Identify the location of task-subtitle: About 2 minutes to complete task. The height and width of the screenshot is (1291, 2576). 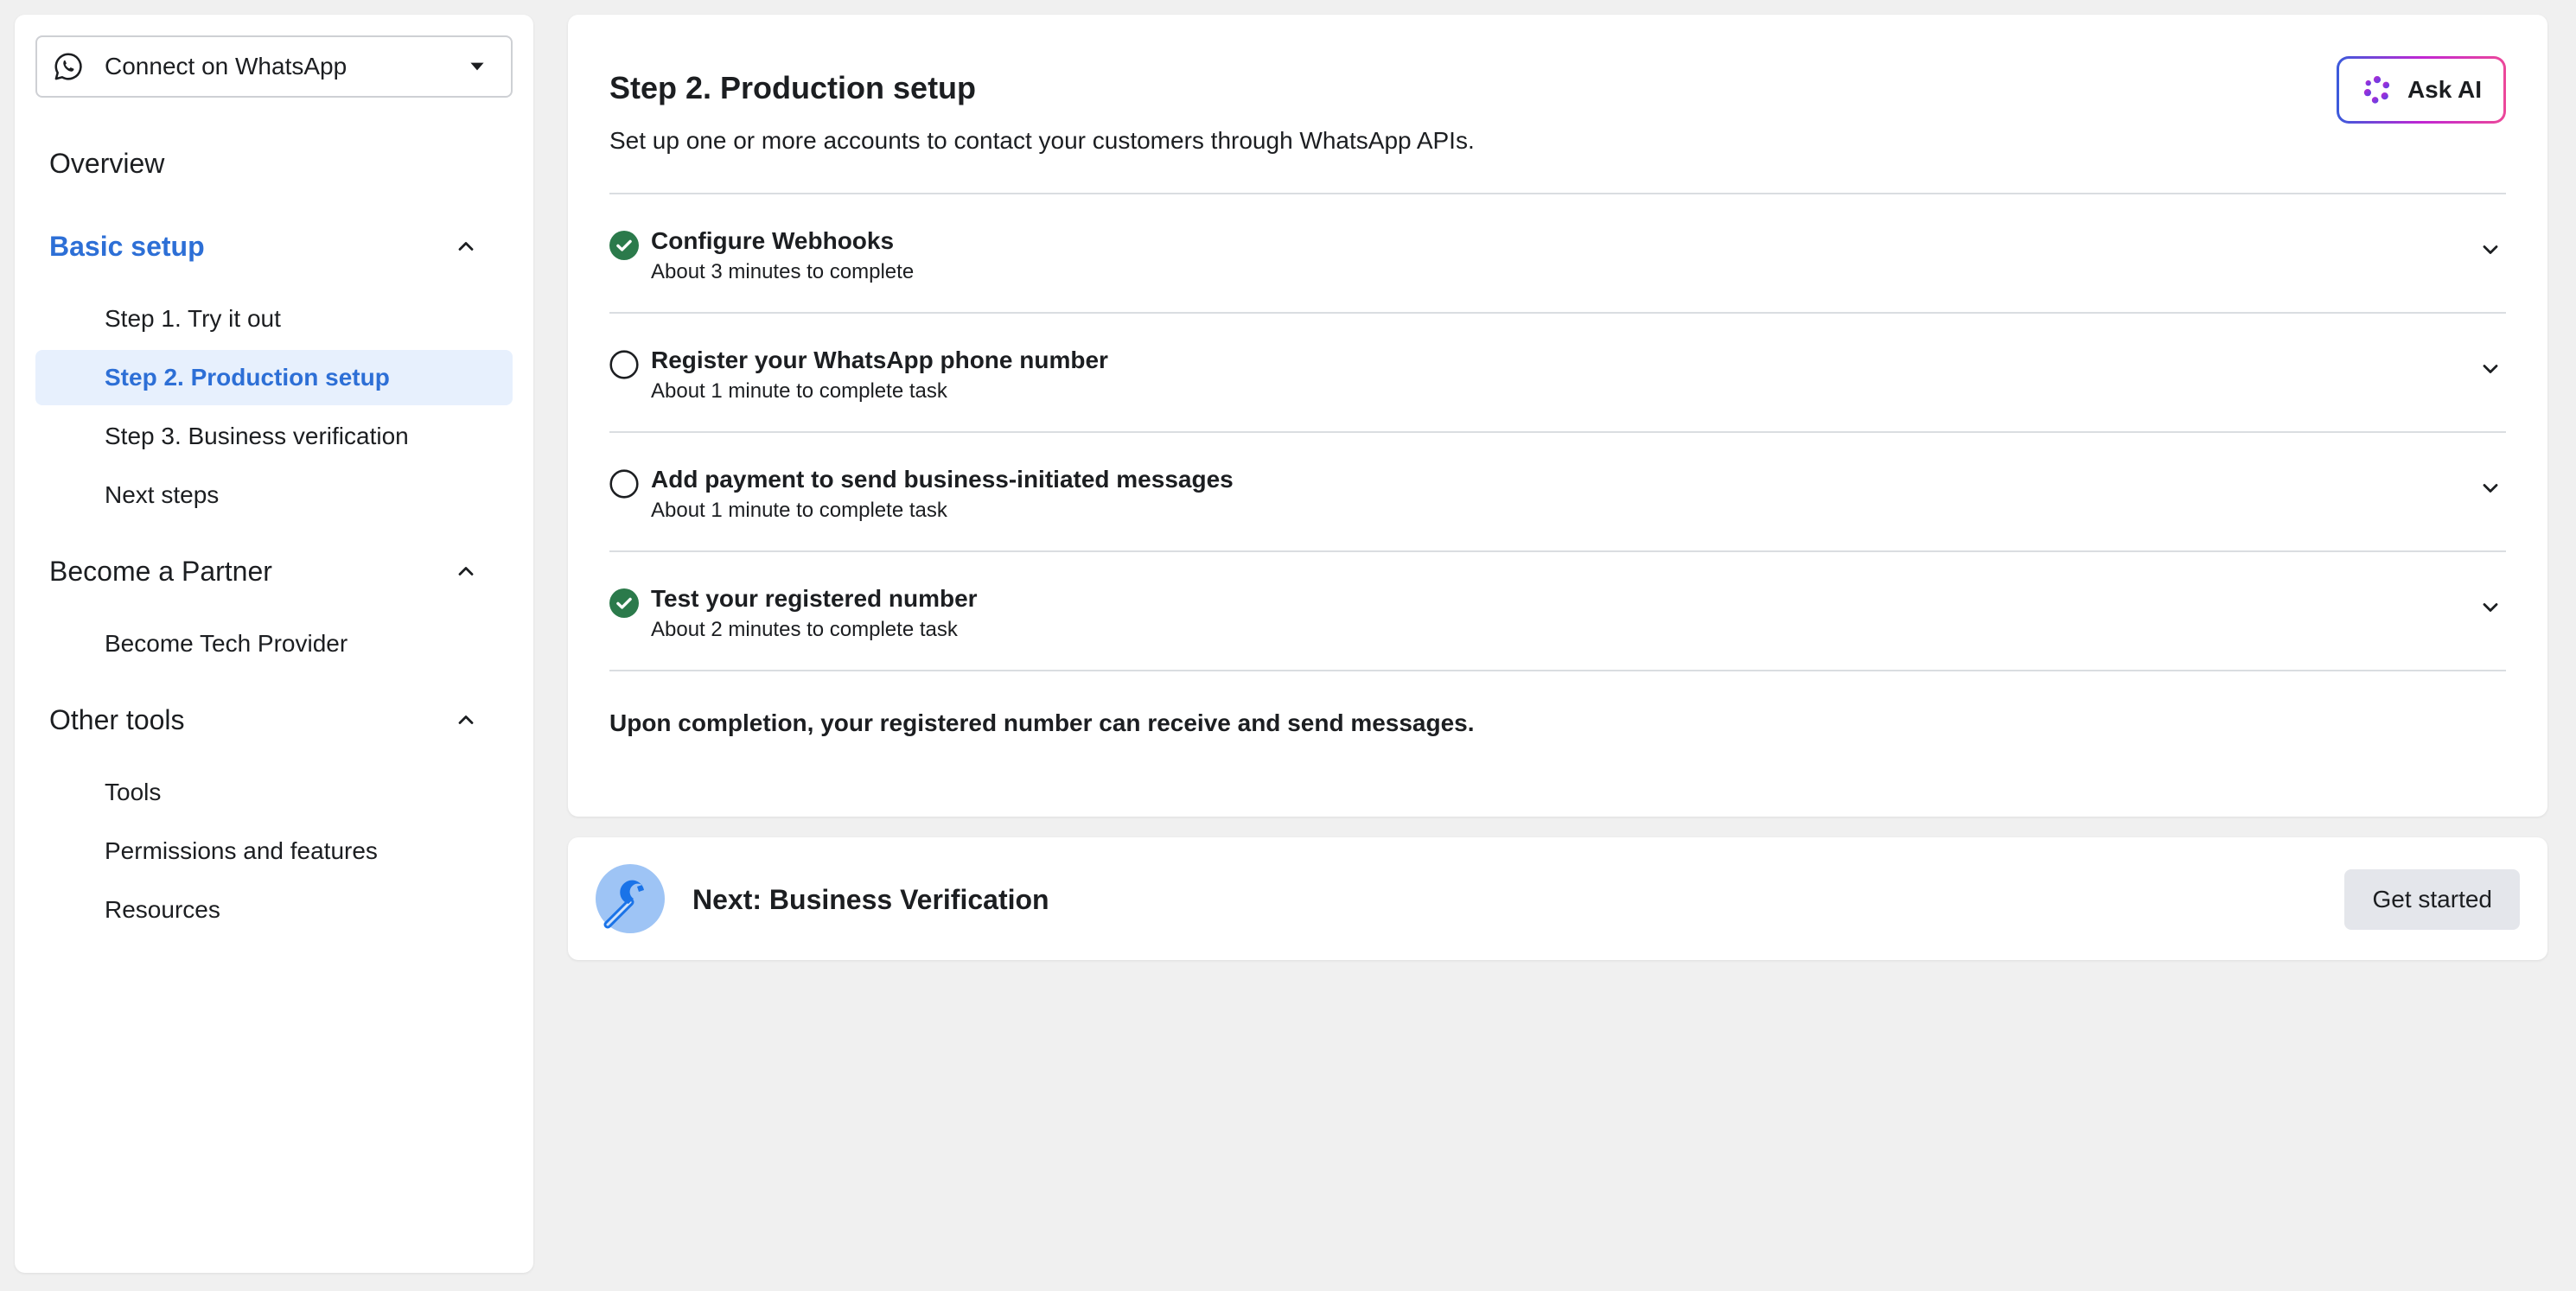
(804, 629).